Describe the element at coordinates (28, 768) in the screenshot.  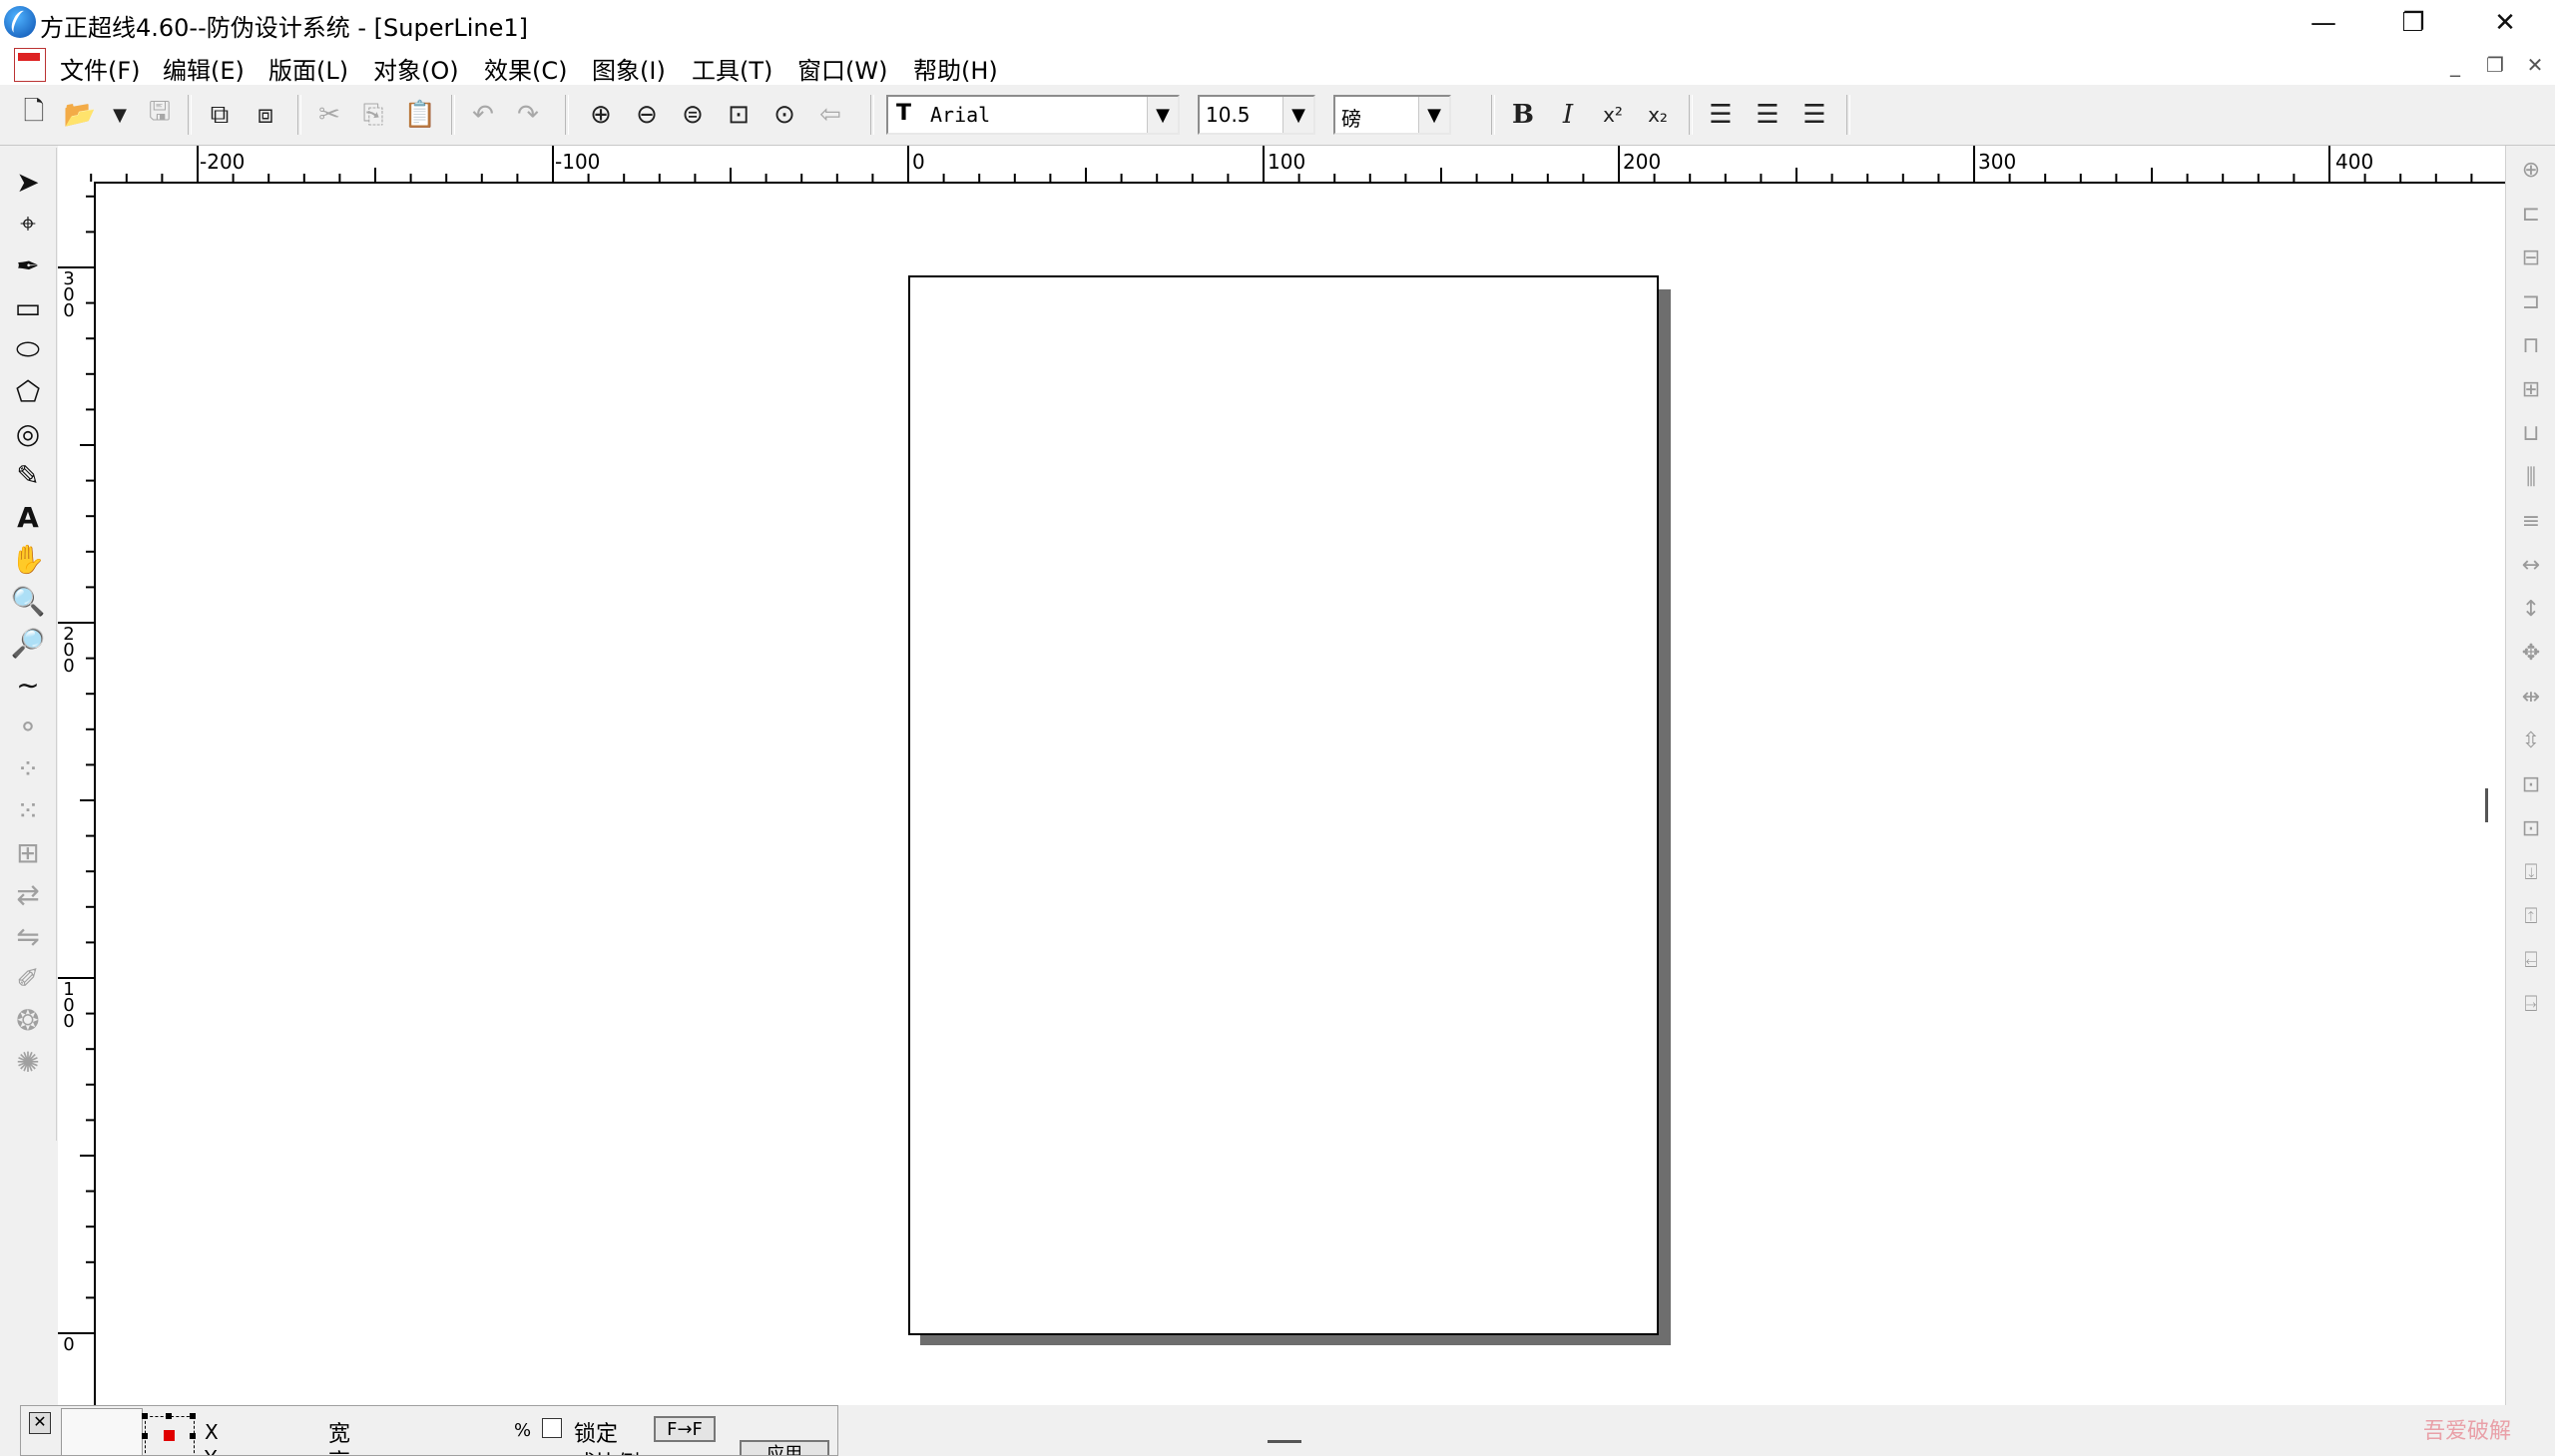
I see `pattern-dots-icon: ⁘` at that location.